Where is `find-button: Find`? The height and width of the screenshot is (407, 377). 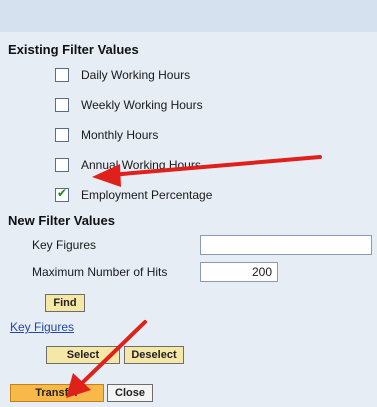 find-button: Find is located at coordinates (65, 303).